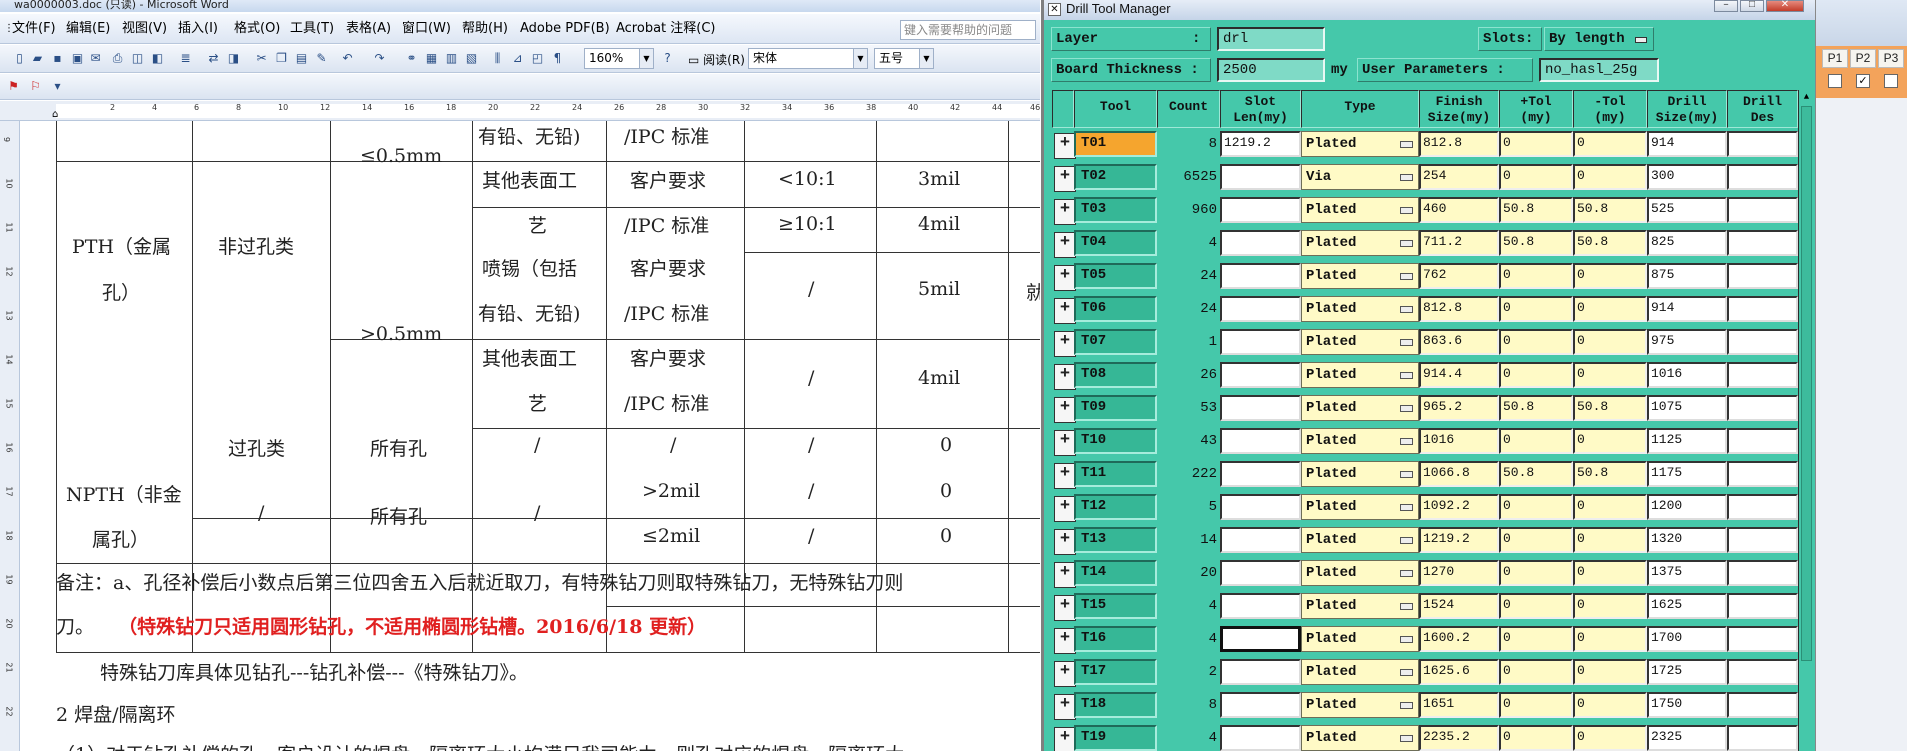 The image size is (1907, 751). What do you see at coordinates (1459, 573) in the screenshot?
I see `finish-size-field: 1270` at bounding box center [1459, 573].